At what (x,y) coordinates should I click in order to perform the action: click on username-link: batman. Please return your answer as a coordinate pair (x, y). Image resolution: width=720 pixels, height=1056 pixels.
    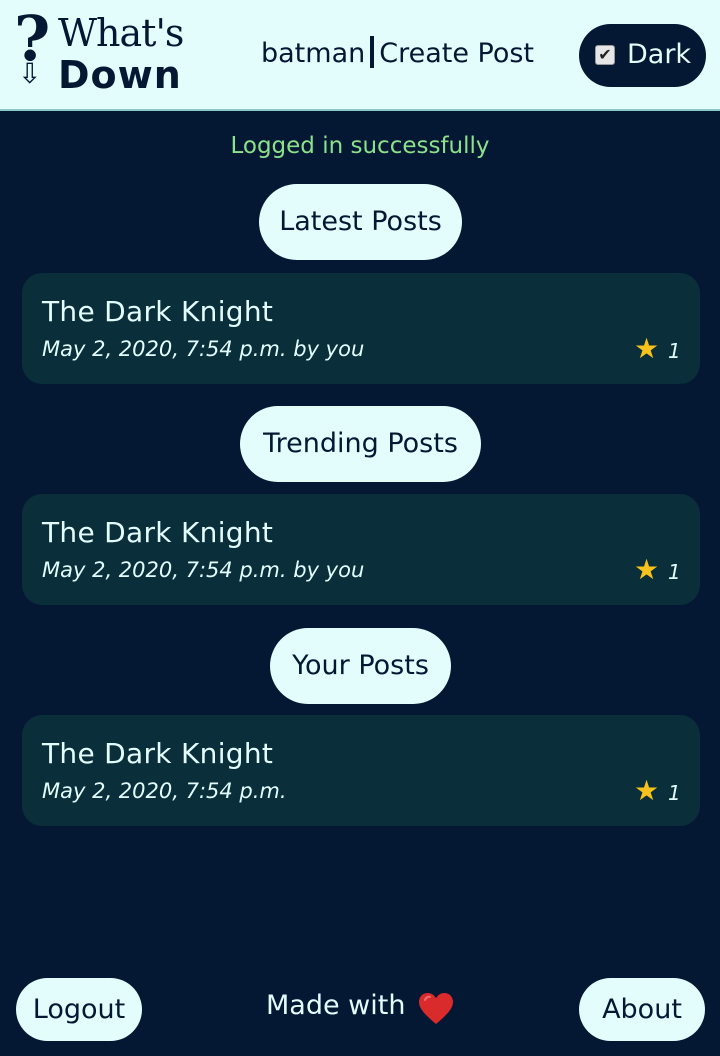
    Looking at the image, I should click on (313, 53).